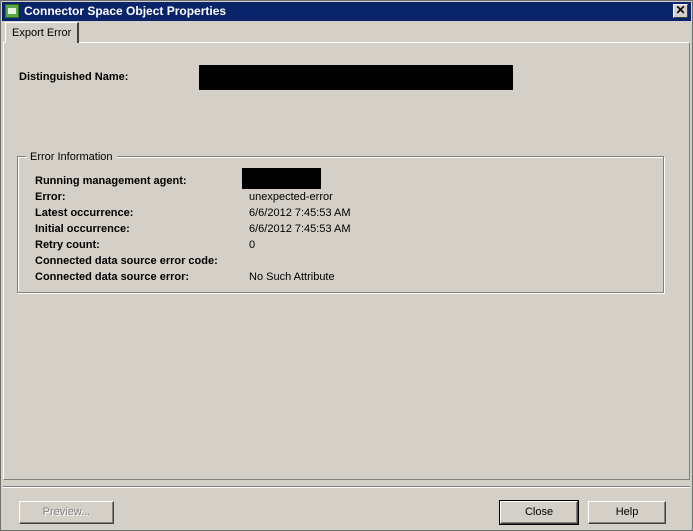 The height and width of the screenshot is (531, 693). I want to click on initial-occurrence-label: Initial occurrence:, so click(82, 229).